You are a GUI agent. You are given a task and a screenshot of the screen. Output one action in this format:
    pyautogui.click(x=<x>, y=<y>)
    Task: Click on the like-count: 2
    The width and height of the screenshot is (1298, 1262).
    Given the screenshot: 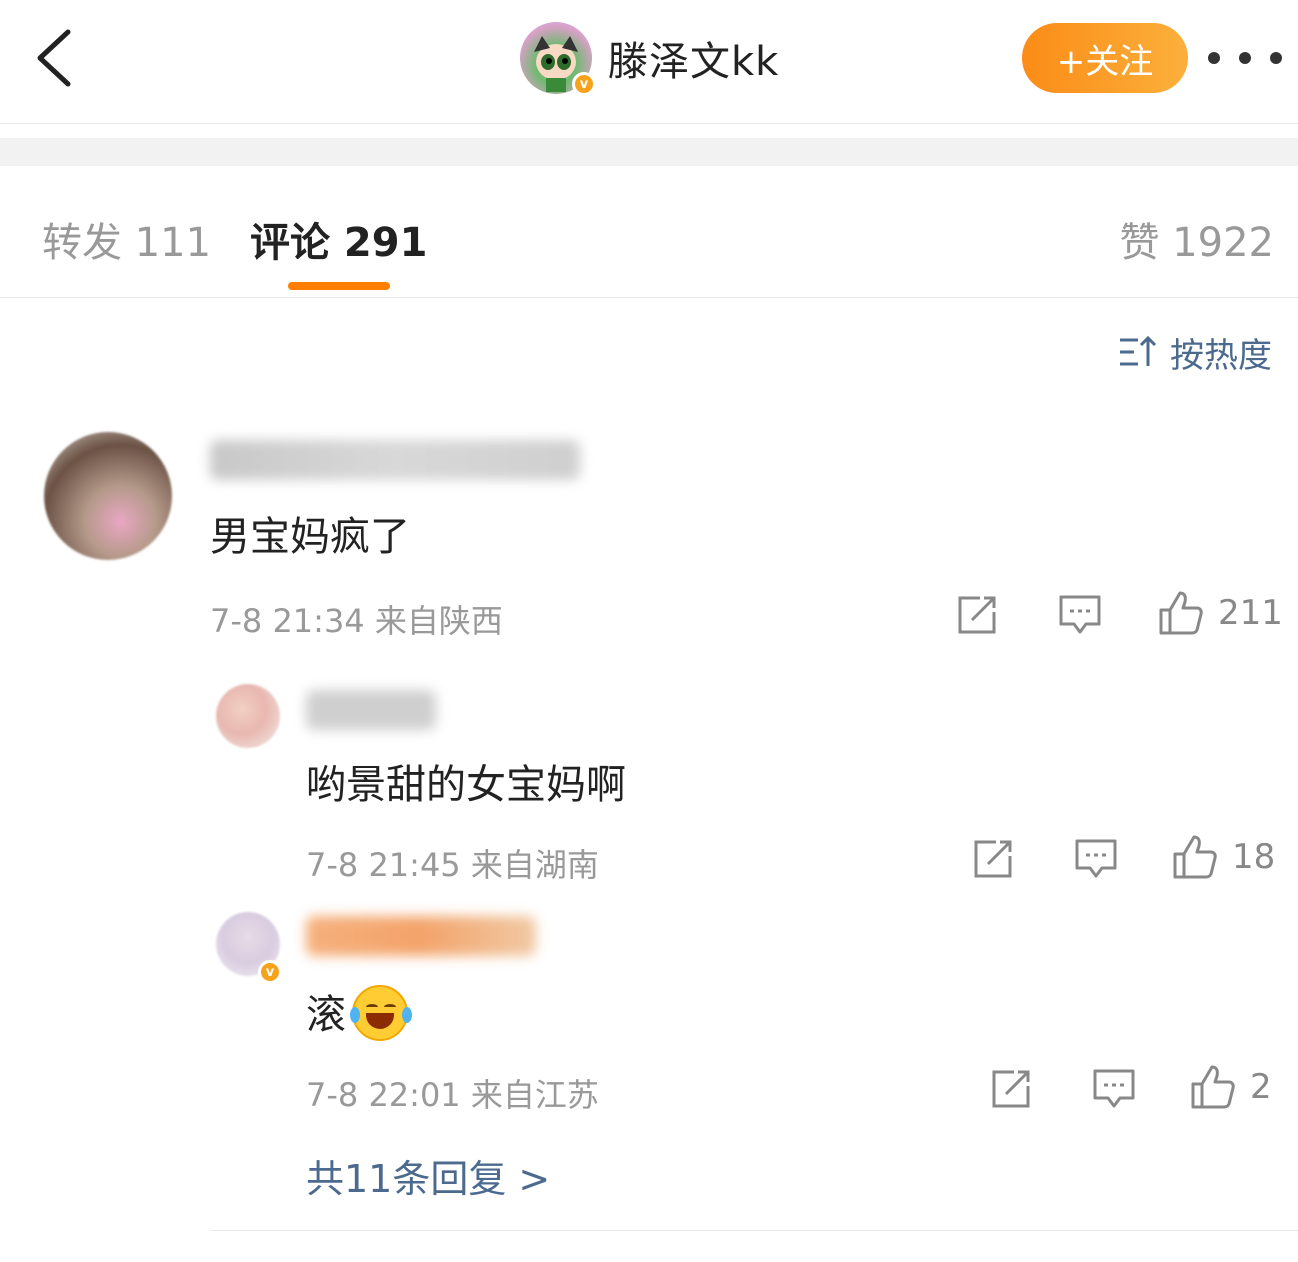 What is the action you would take?
    pyautogui.click(x=1261, y=1087)
    